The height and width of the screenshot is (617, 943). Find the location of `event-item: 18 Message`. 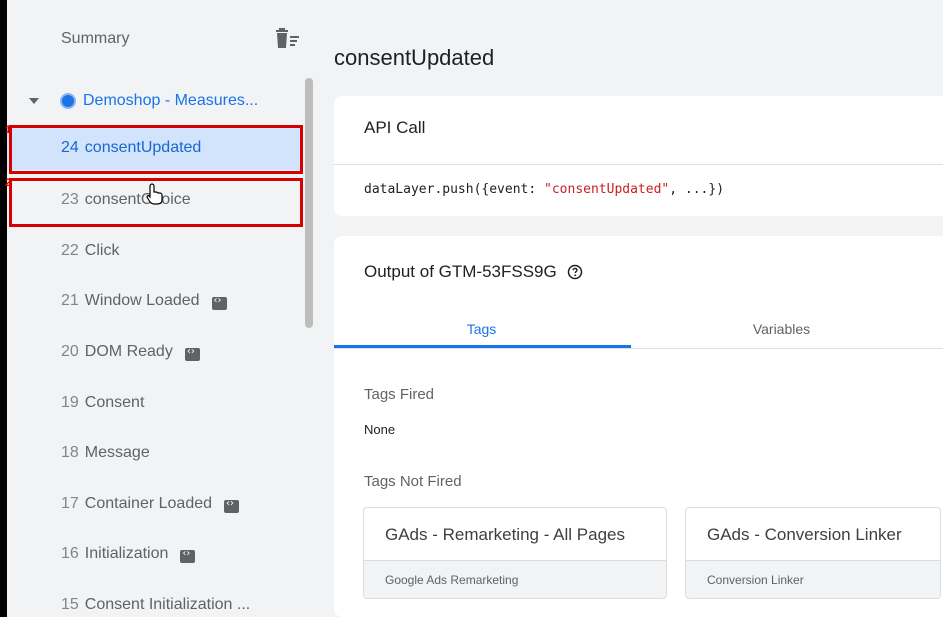

event-item: 18 Message is located at coordinates (155, 453).